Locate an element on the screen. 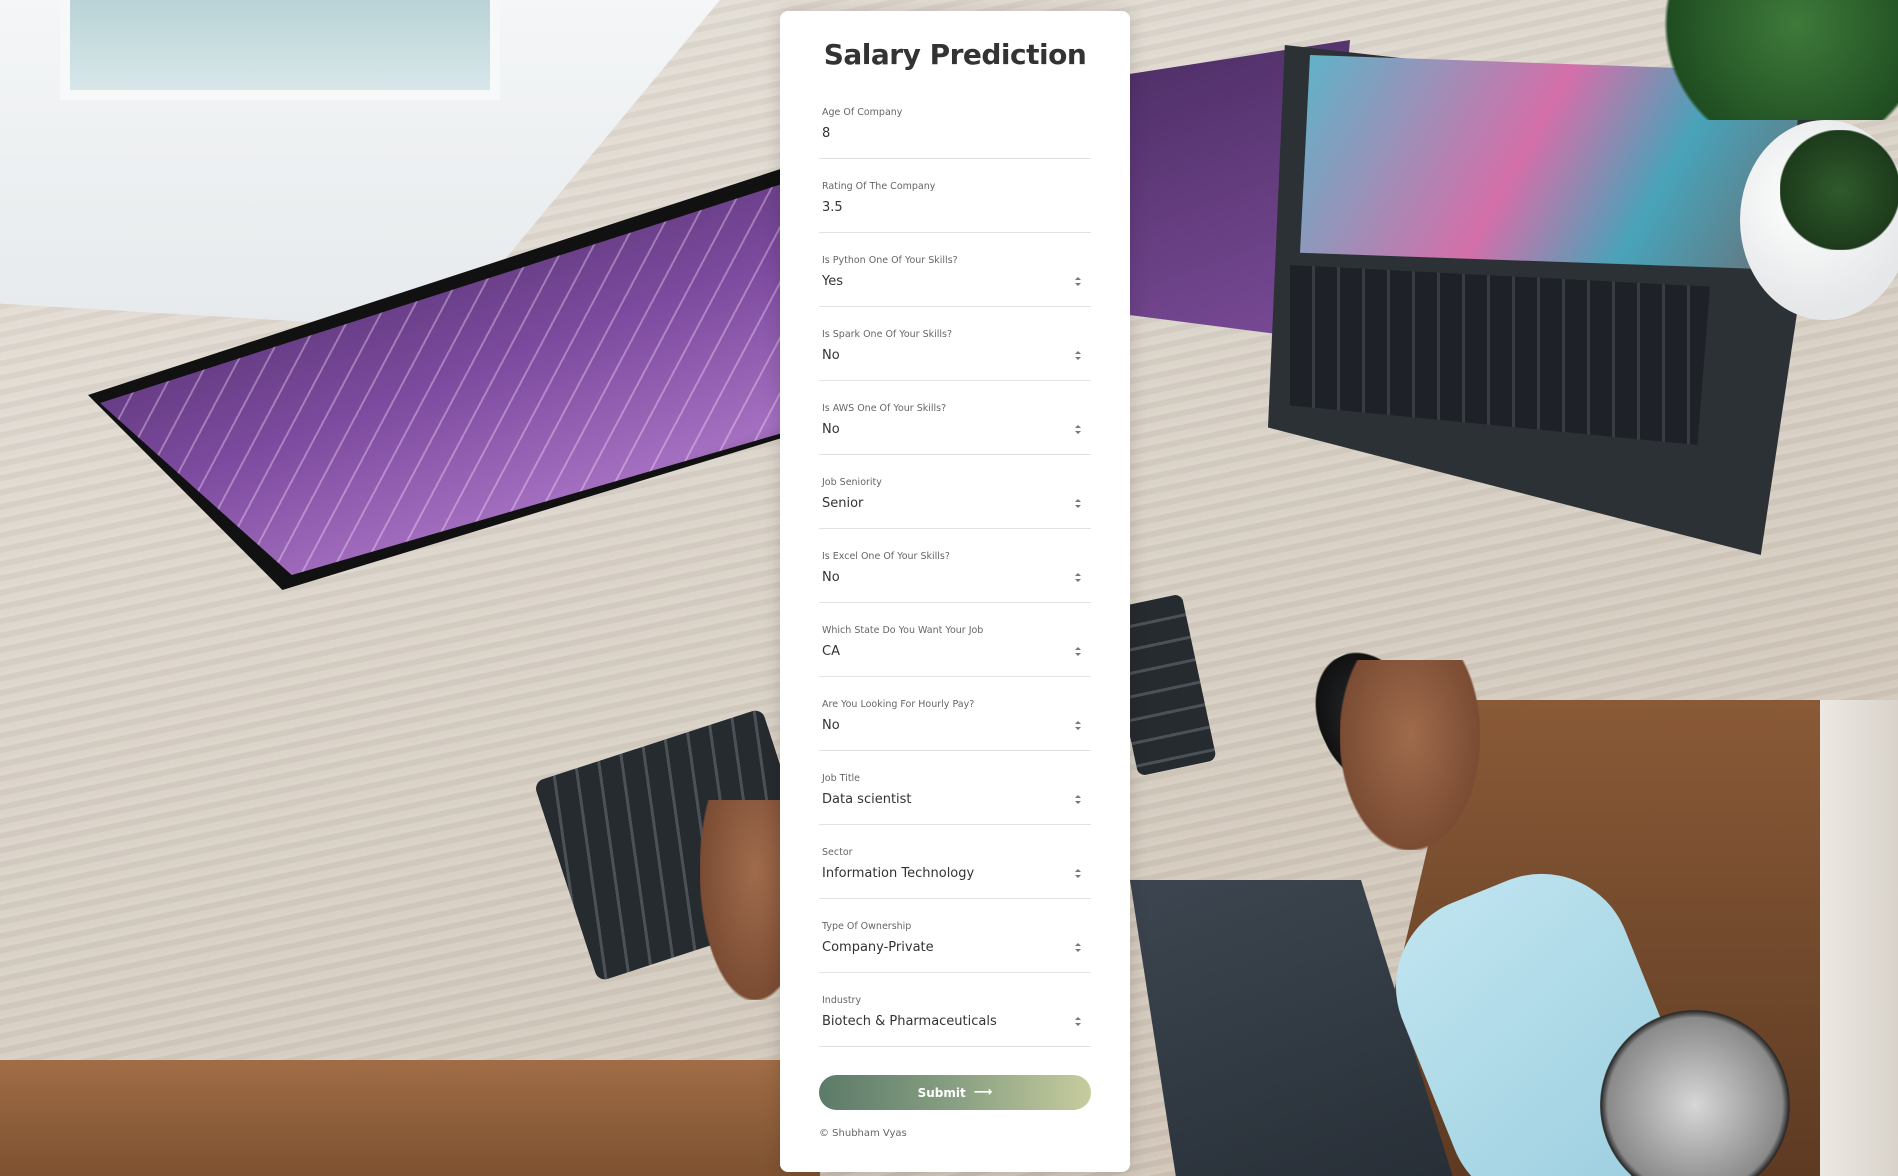 The width and height of the screenshot is (1898, 1176). excel-skill-select: Is Excel One Of Your Skills? No is located at coordinates (955, 566).